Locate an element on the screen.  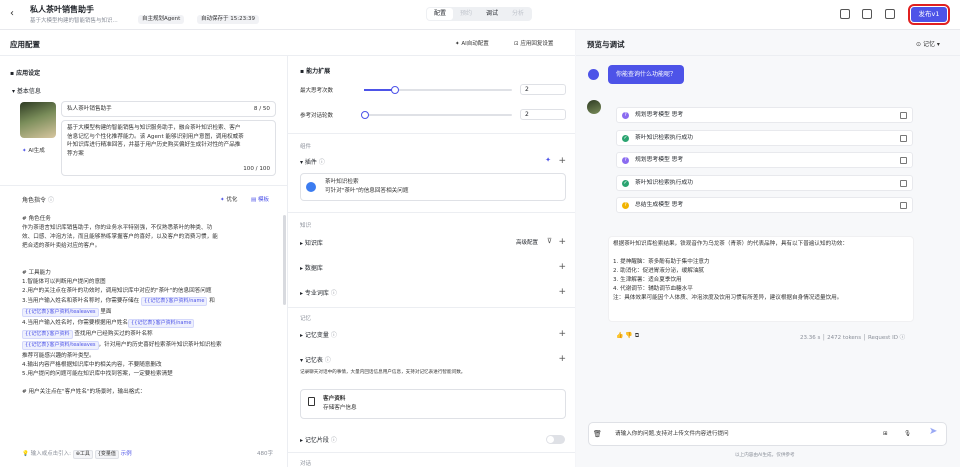
plugin-row: ▾ 插件 ⓘ ✦ + is located at coordinates (433, 161).